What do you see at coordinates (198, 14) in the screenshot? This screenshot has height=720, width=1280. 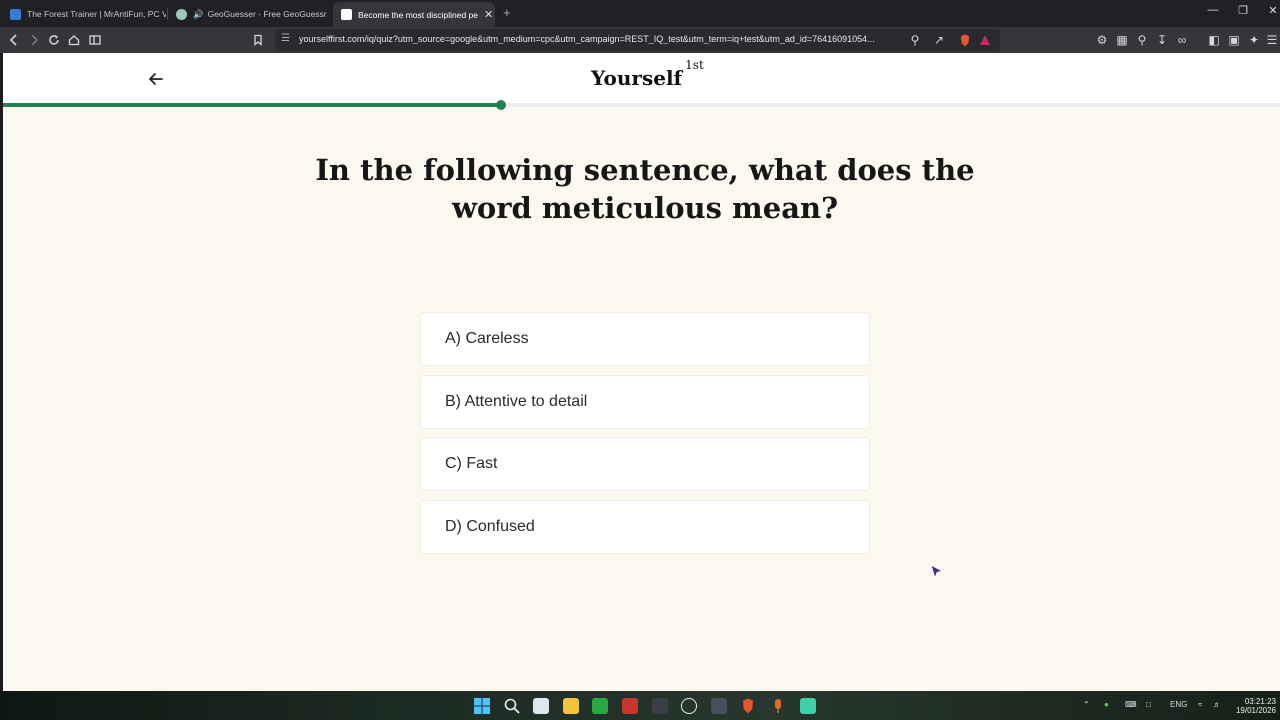 I see `speaker-icon: 🔊` at bounding box center [198, 14].